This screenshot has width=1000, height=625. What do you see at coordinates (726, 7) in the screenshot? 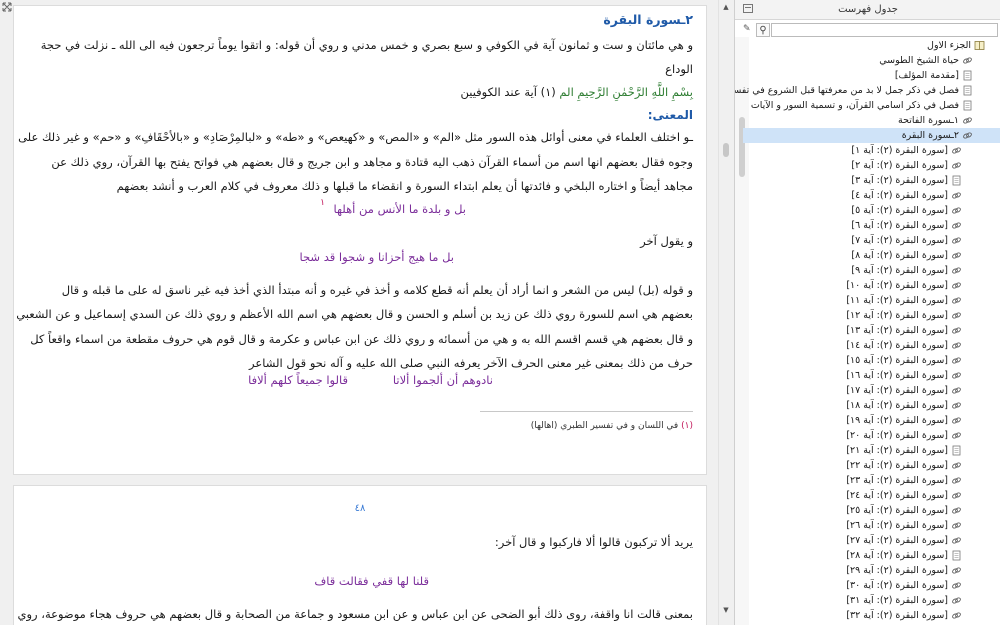
I see `scroll-up-icon: ▲` at bounding box center [726, 7].